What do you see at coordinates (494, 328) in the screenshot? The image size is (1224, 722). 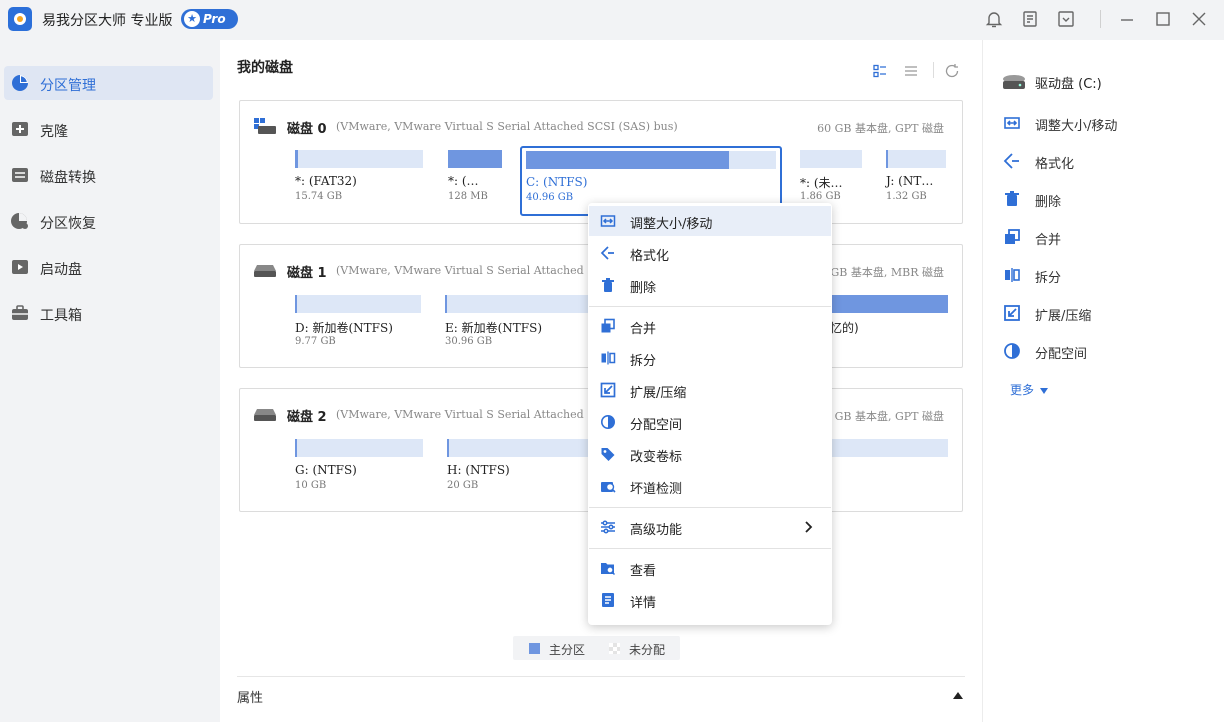 I see `partition-name: E: 新加卷(NTFS)` at bounding box center [494, 328].